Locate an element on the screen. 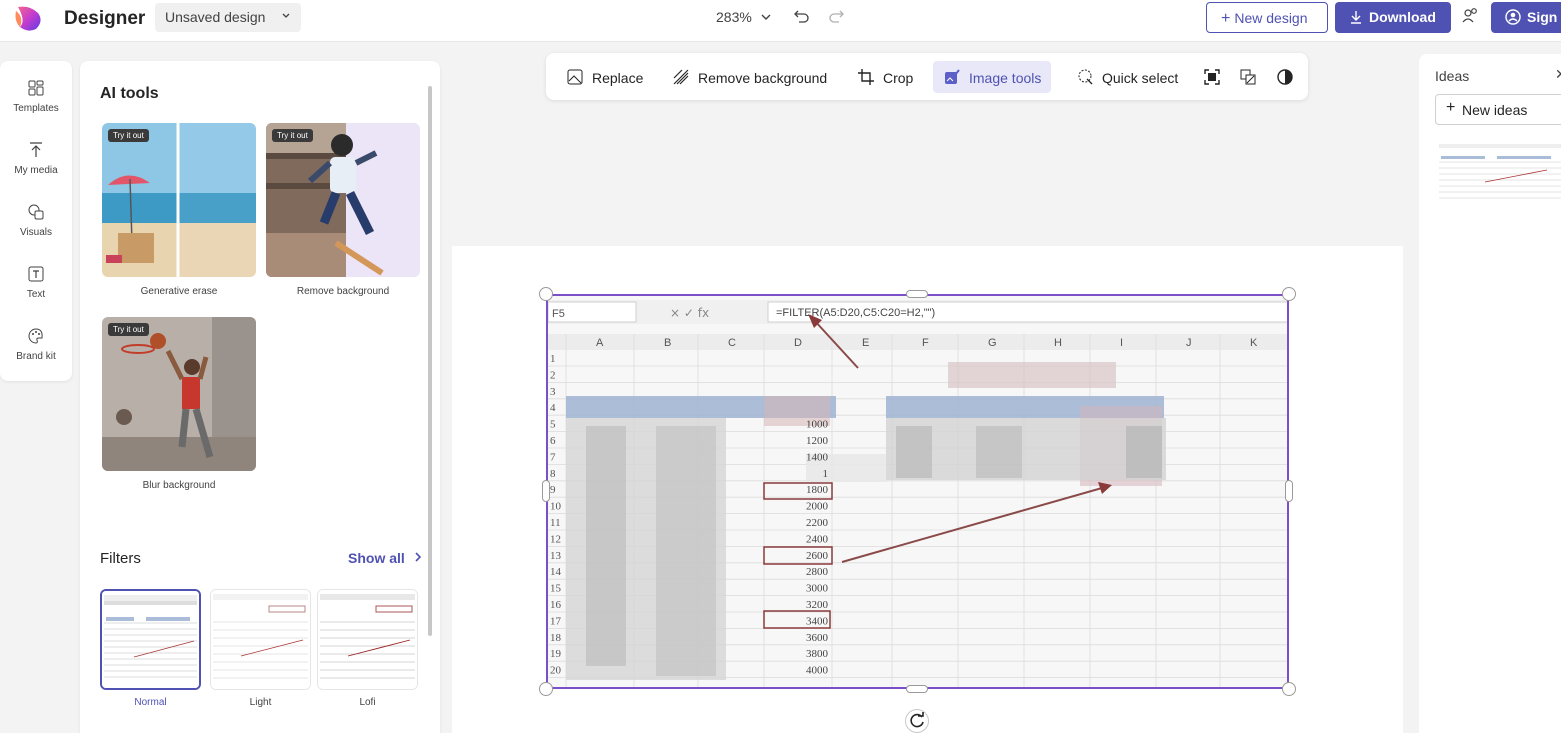 The height and width of the screenshot is (733, 1561). designer-logo is located at coordinates (29, 18).